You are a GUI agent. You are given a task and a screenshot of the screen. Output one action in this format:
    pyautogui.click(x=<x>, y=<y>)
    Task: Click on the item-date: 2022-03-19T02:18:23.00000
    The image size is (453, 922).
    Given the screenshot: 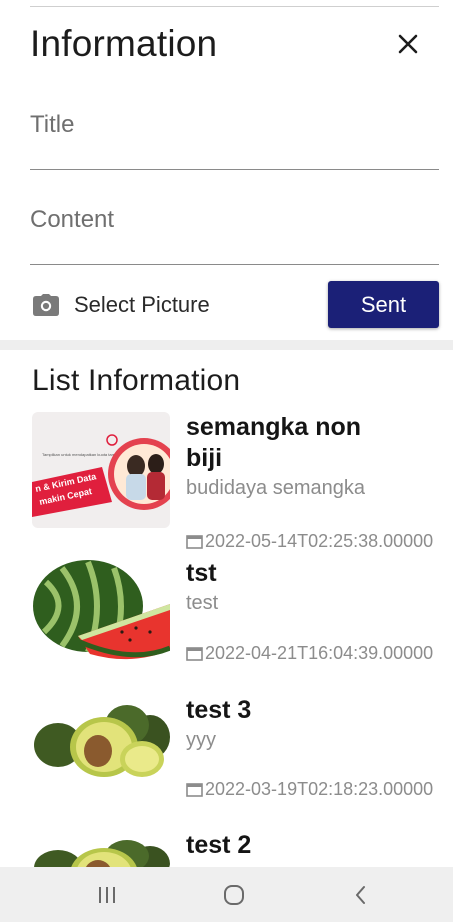 What is the action you would take?
    pyautogui.click(x=309, y=789)
    